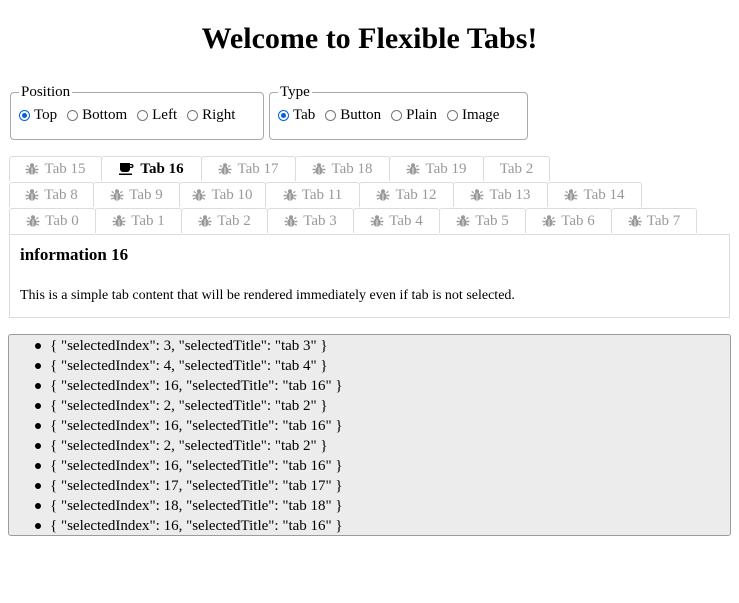 The height and width of the screenshot is (603, 739). I want to click on tab-label: Tab 5, so click(492, 220).